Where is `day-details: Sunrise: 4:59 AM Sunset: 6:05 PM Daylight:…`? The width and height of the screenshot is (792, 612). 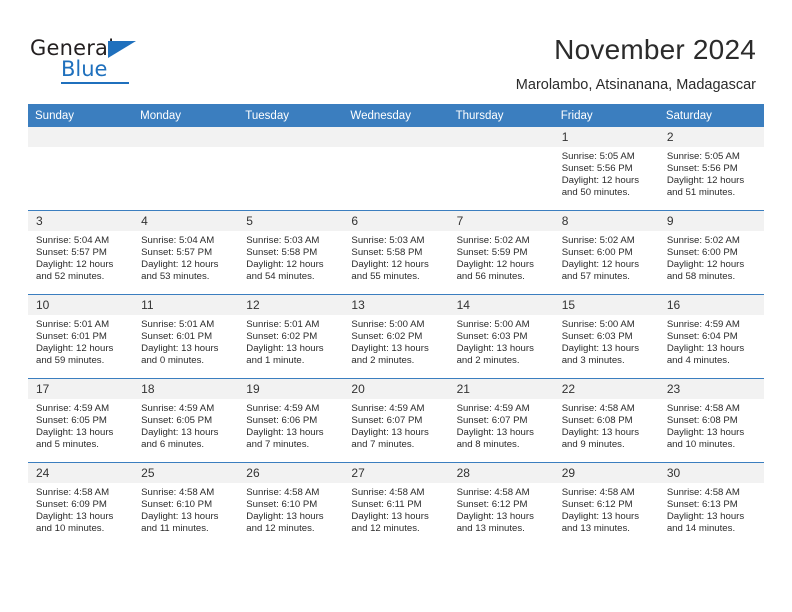 day-details: Sunrise: 4:59 AM Sunset: 6:05 PM Daylight:… is located at coordinates (185, 425).